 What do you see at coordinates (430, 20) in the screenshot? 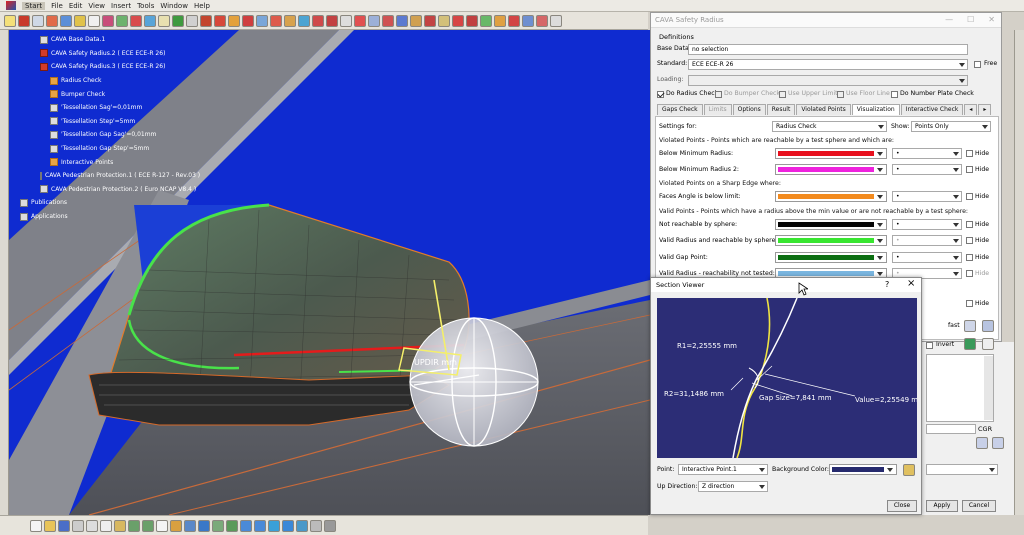
I see `rotate-icon` at bounding box center [430, 20].